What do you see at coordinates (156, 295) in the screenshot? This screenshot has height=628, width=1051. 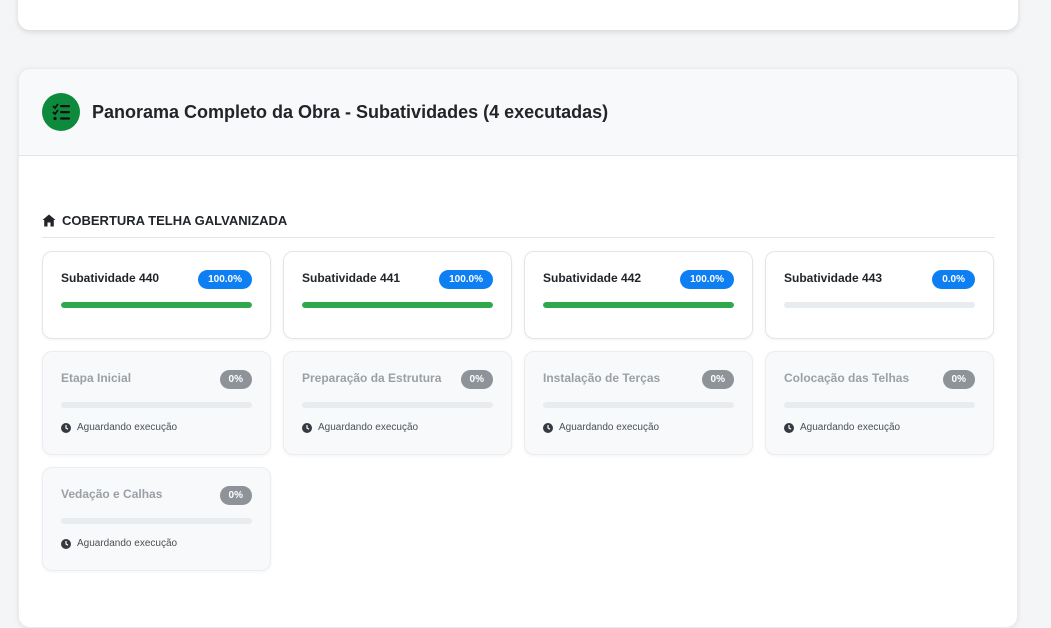 I see `subactivity-card: Subatividade 440 100.0%` at bounding box center [156, 295].